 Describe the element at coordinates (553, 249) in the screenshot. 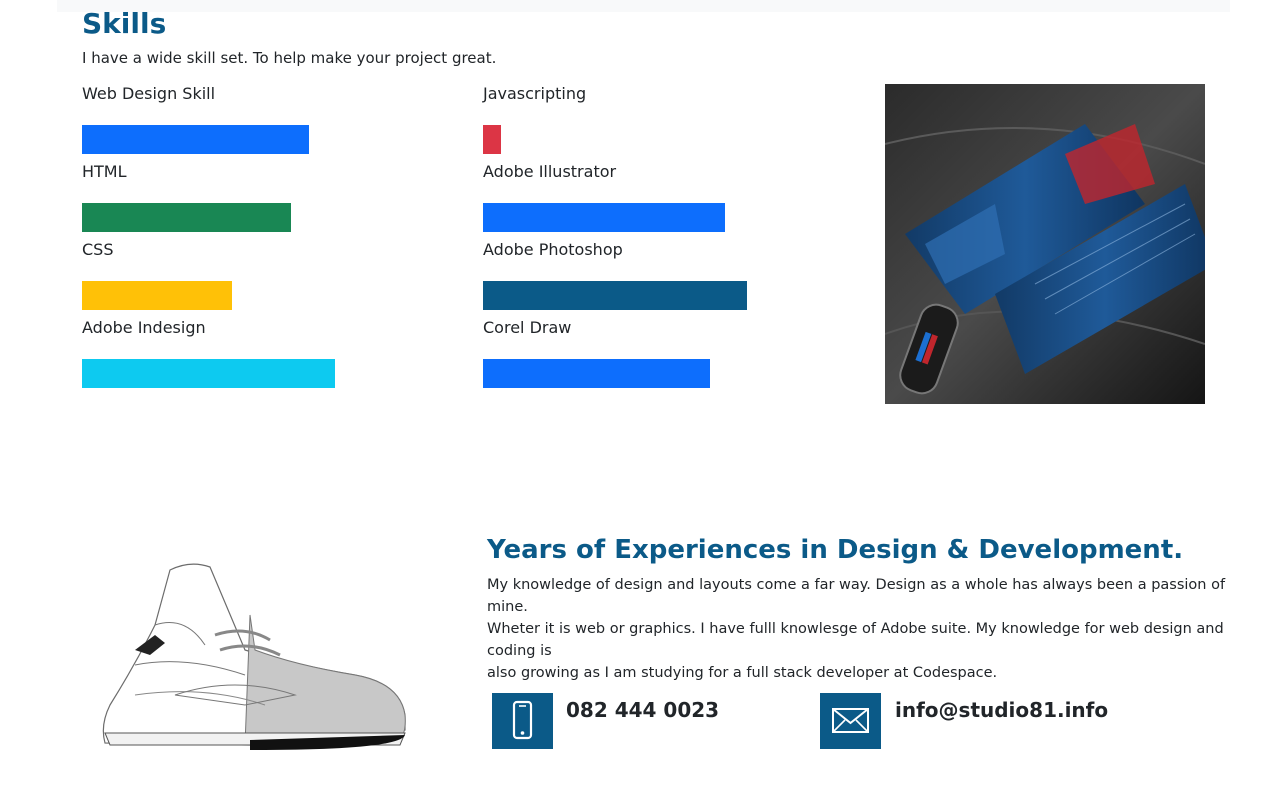

I see `skill-label: Adobe Photoshop` at that location.